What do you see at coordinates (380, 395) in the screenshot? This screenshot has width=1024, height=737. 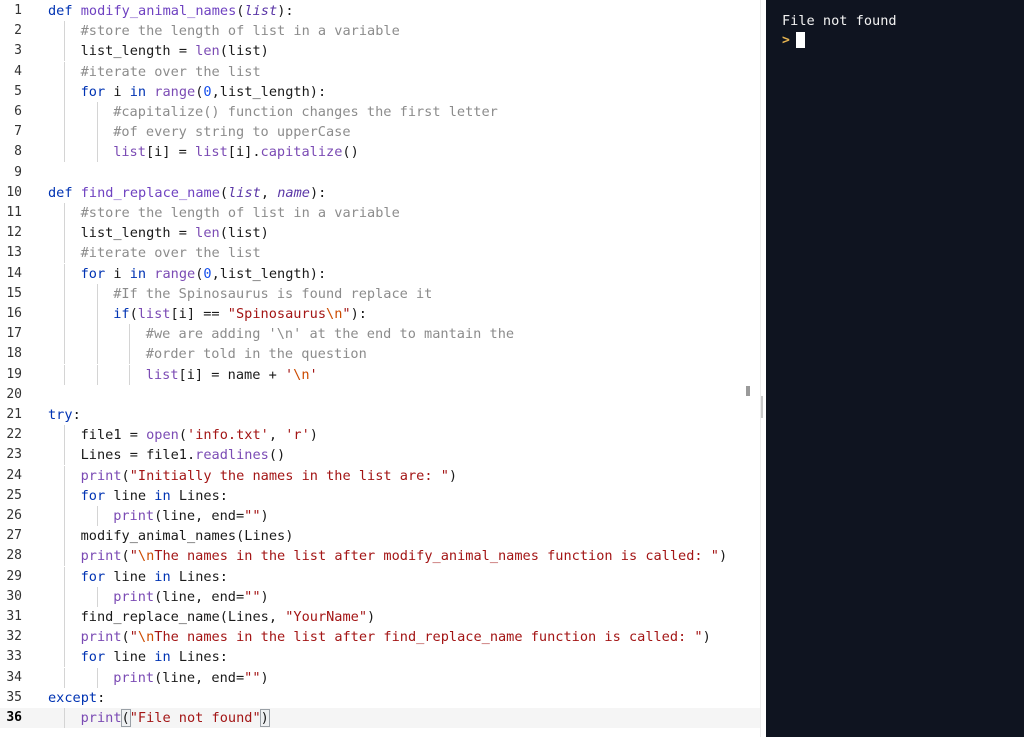 I see `code-line: 20` at bounding box center [380, 395].